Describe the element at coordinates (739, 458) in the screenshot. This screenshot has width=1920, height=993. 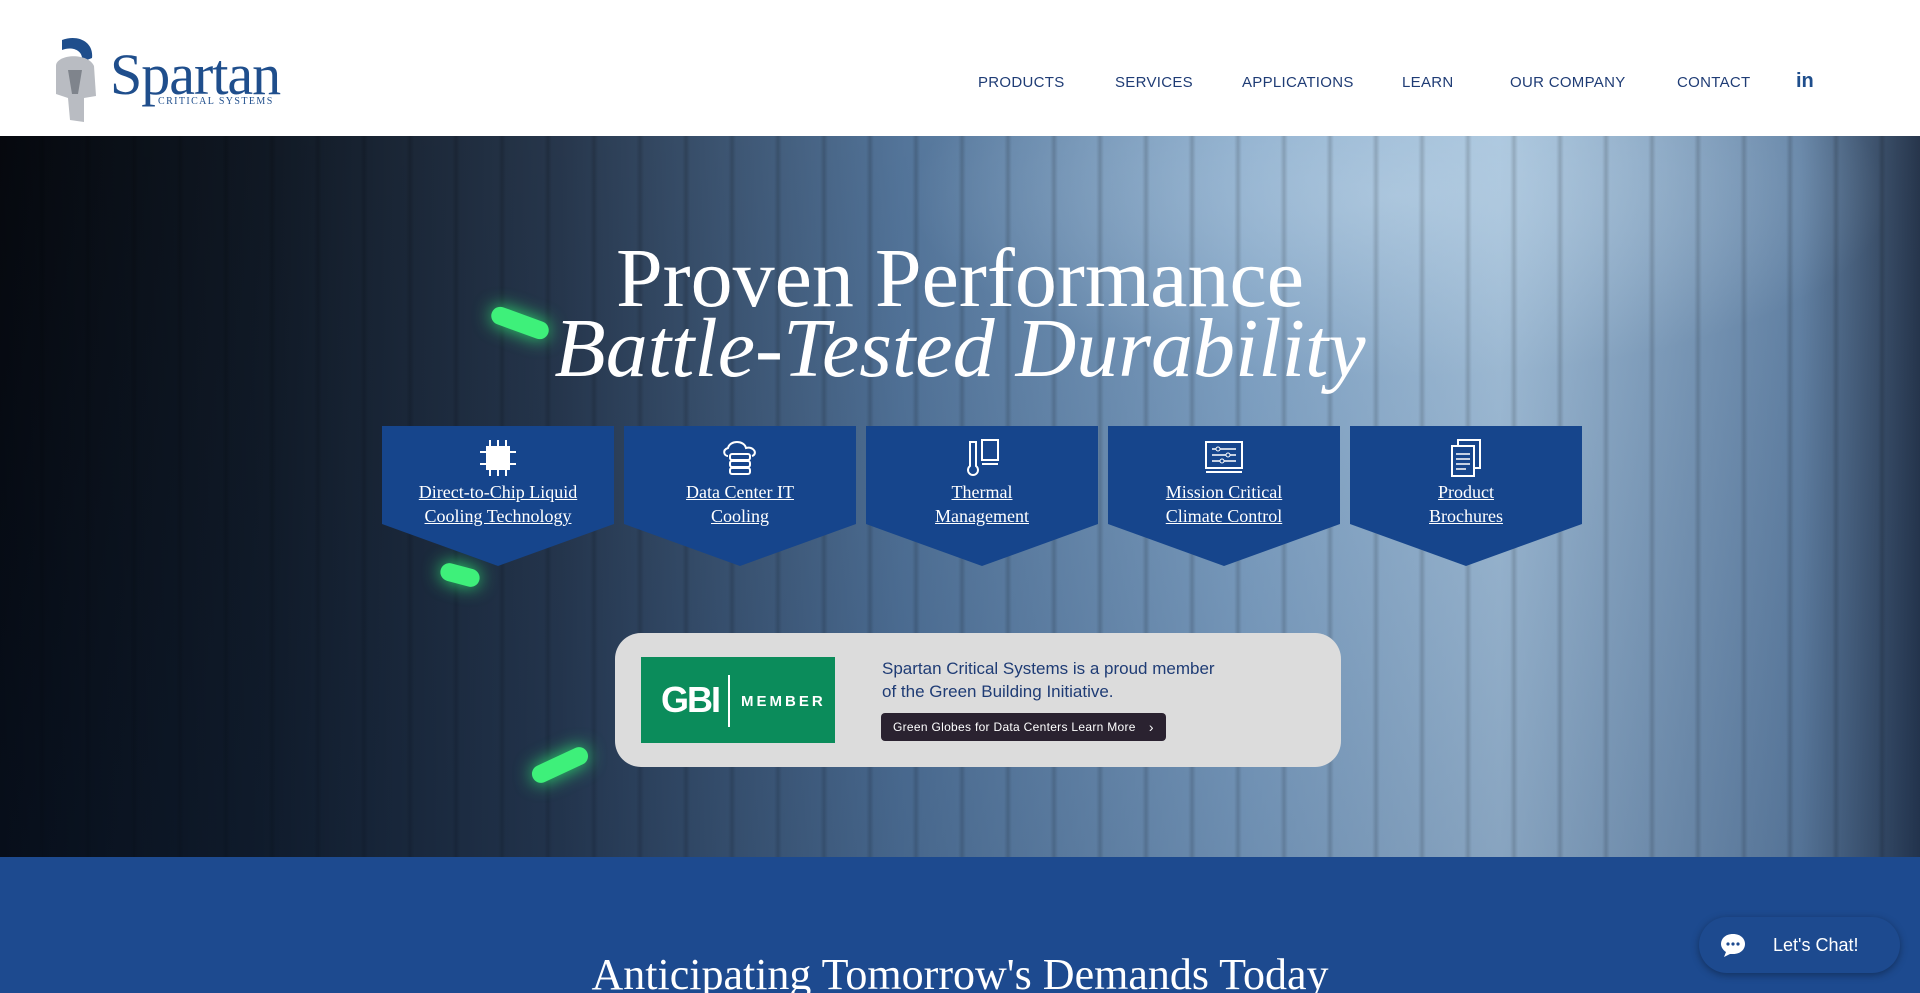
I see `cloud-server-icon` at that location.